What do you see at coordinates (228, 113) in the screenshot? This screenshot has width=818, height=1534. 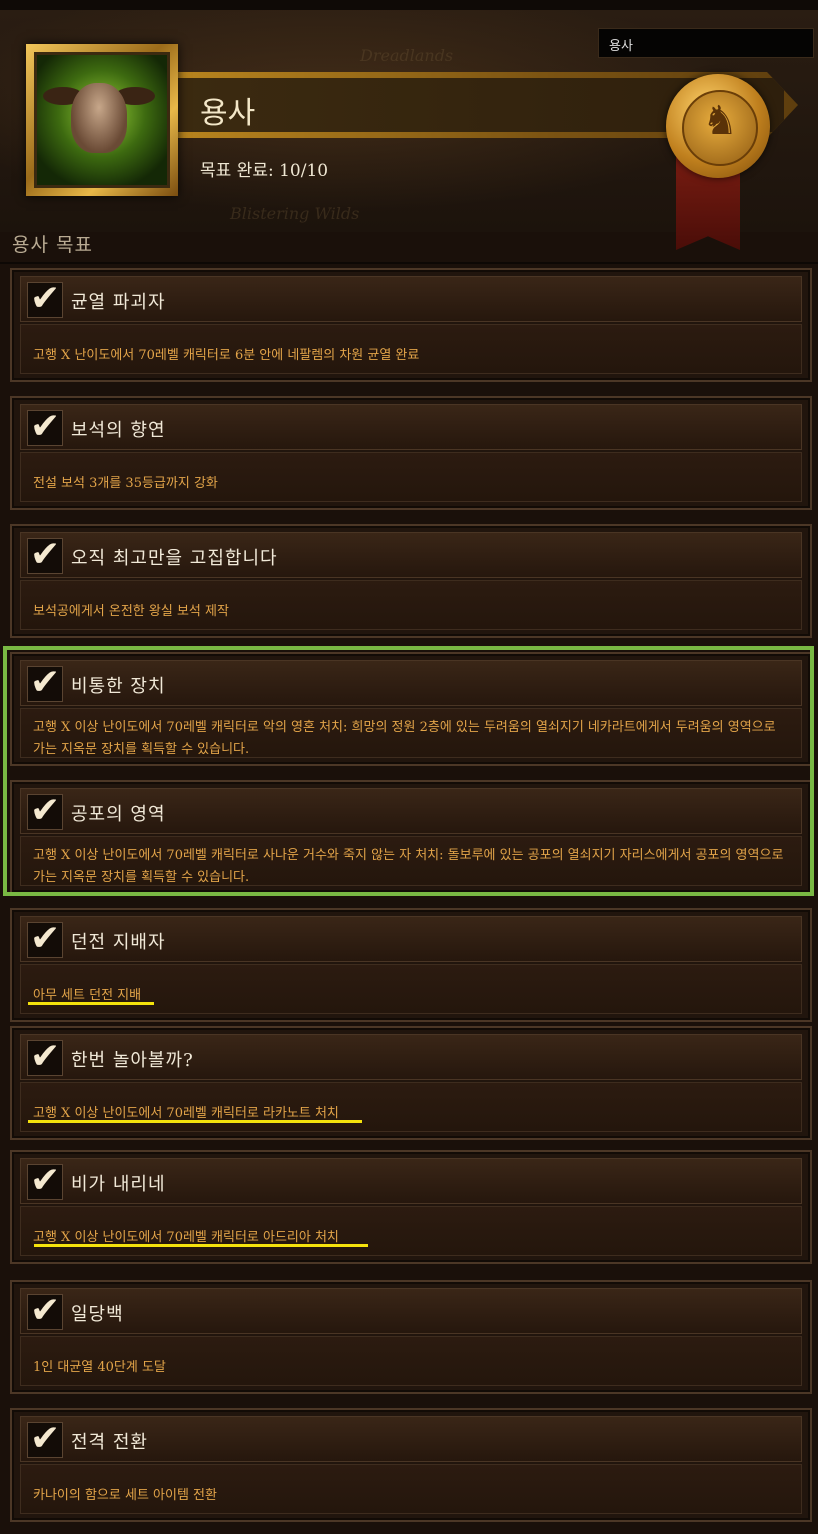 I see `page-title: 용사` at bounding box center [228, 113].